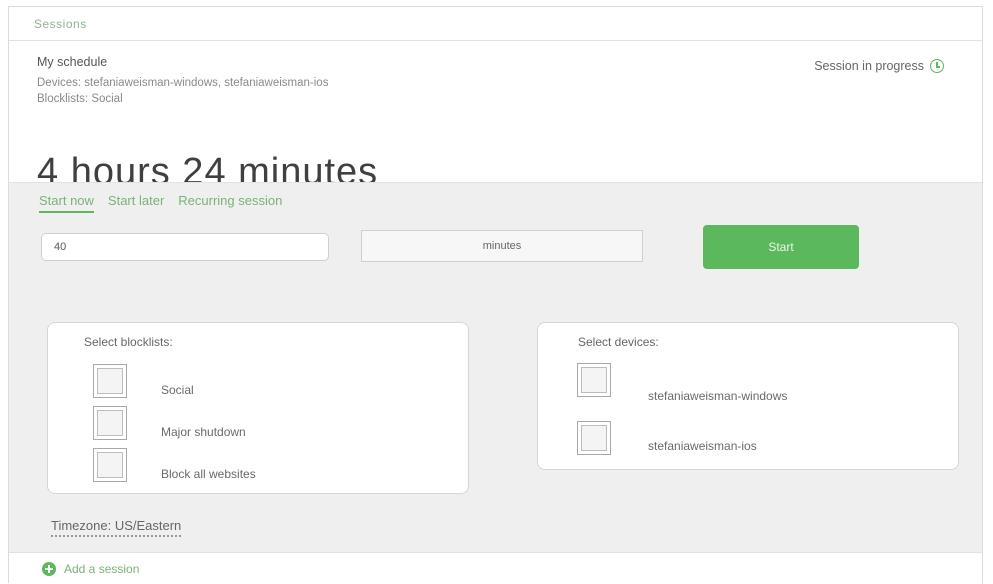  I want to click on checkbox-block-all-websites, so click(110, 465).